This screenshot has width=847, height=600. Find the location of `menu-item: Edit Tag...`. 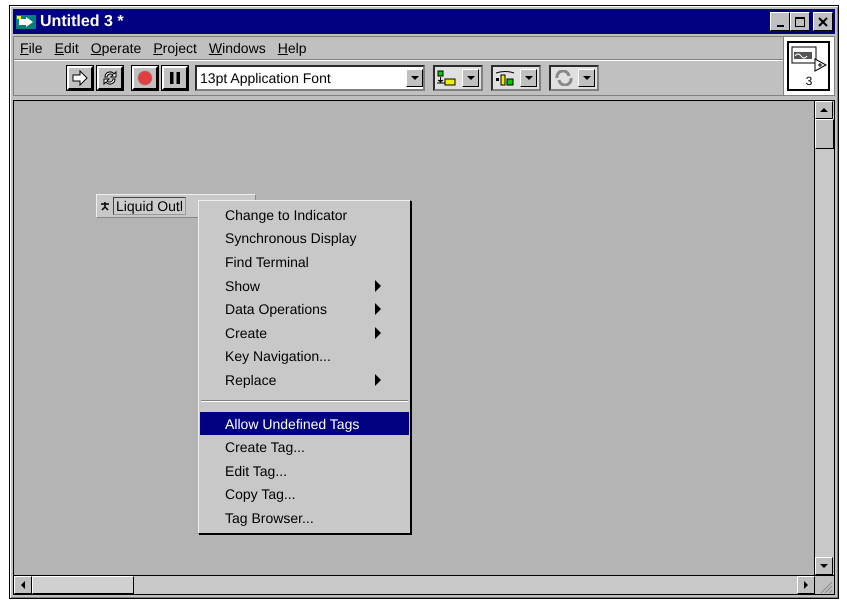

menu-item: Edit Tag... is located at coordinates (304, 470).